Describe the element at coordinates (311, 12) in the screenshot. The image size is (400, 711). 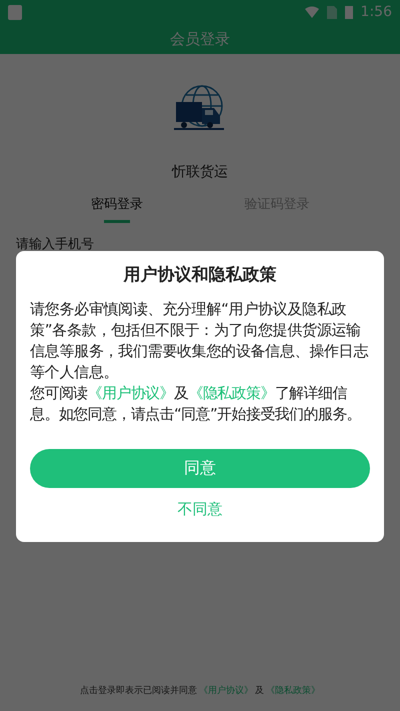
I see `wifi-icon` at that location.